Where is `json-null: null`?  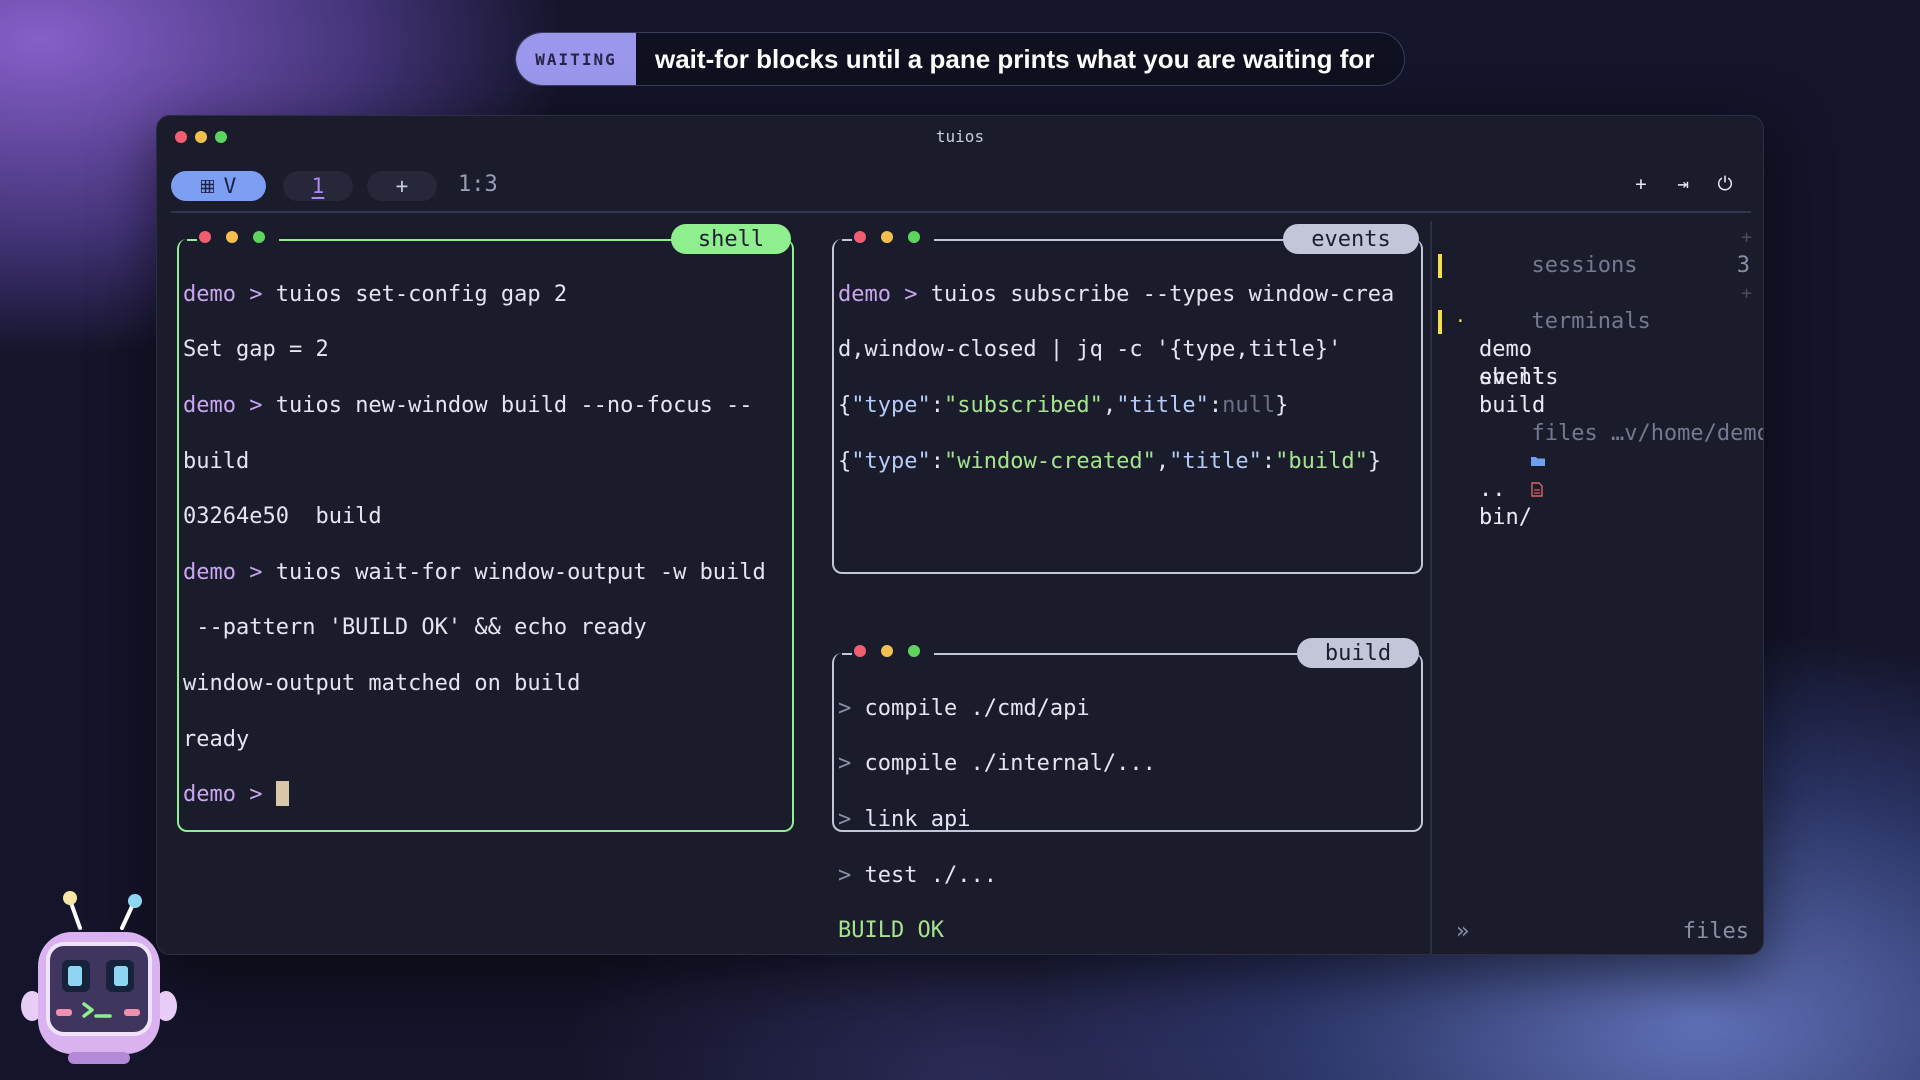
json-null: null is located at coordinates (1249, 405).